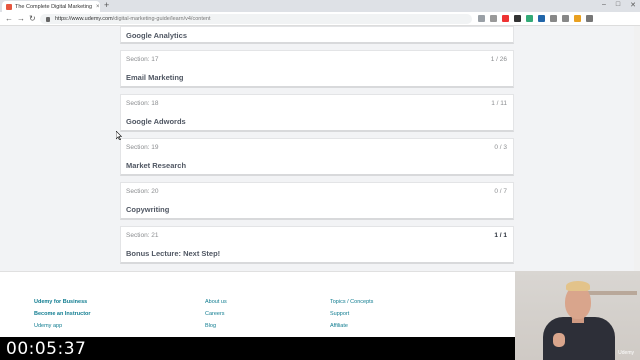  What do you see at coordinates (210, 326) in the screenshot?
I see `footer-link-blog: Blog` at bounding box center [210, 326].